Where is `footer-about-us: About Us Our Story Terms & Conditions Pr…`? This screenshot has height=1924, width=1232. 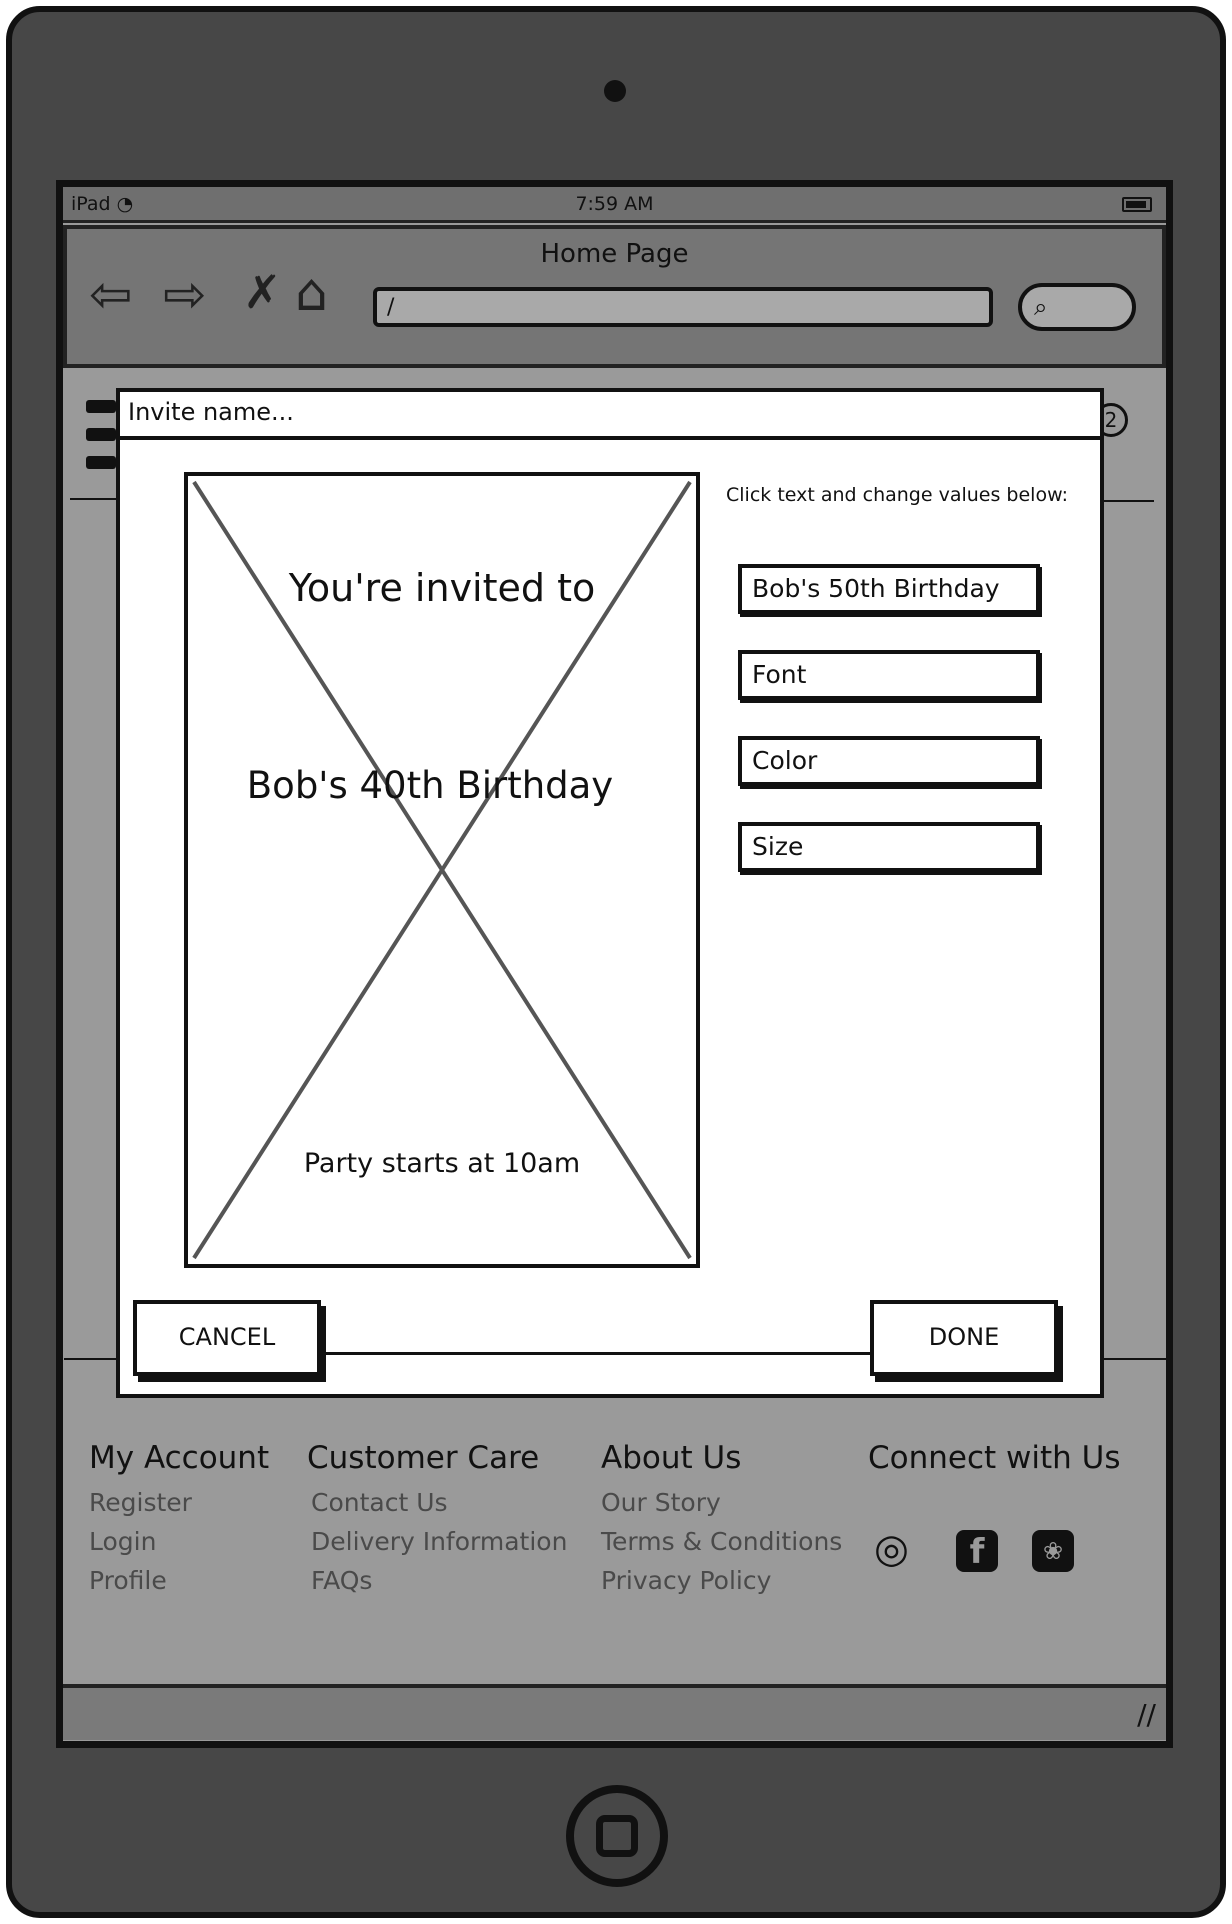 footer-about-us: About Us Our Story Terms & Conditions Pr… is located at coordinates (721, 1517).